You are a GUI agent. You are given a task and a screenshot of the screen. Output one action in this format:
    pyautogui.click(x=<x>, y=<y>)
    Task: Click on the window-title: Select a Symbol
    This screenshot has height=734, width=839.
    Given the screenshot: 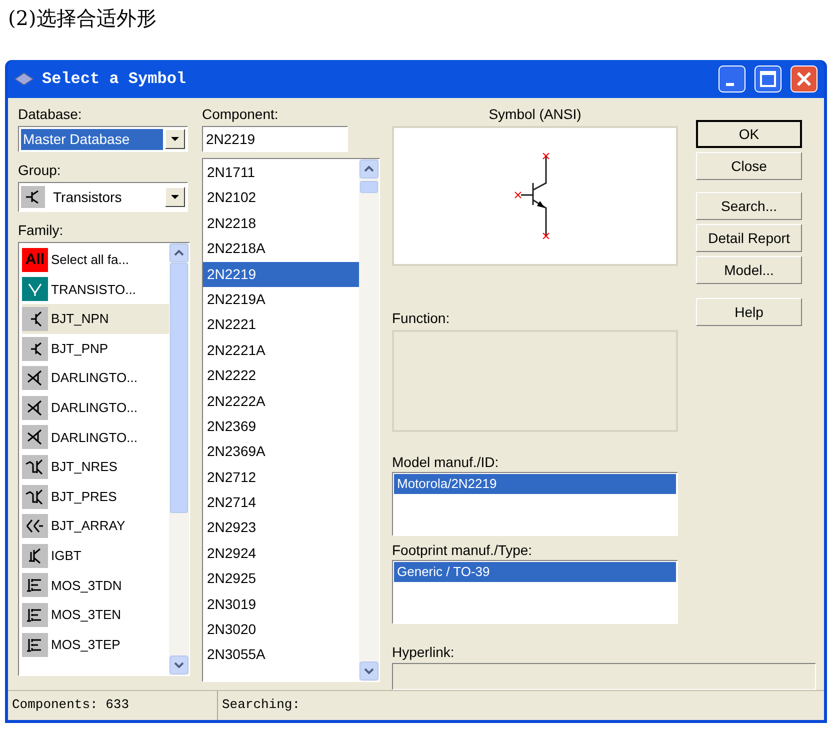 What is the action you would take?
    pyautogui.click(x=115, y=79)
    